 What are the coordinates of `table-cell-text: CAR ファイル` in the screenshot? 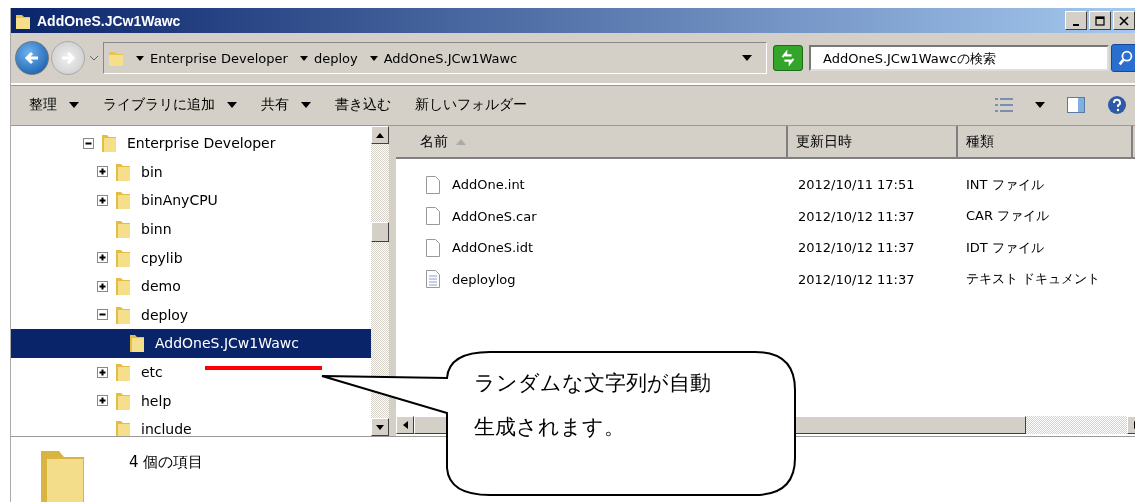 It's located at (1008, 216).